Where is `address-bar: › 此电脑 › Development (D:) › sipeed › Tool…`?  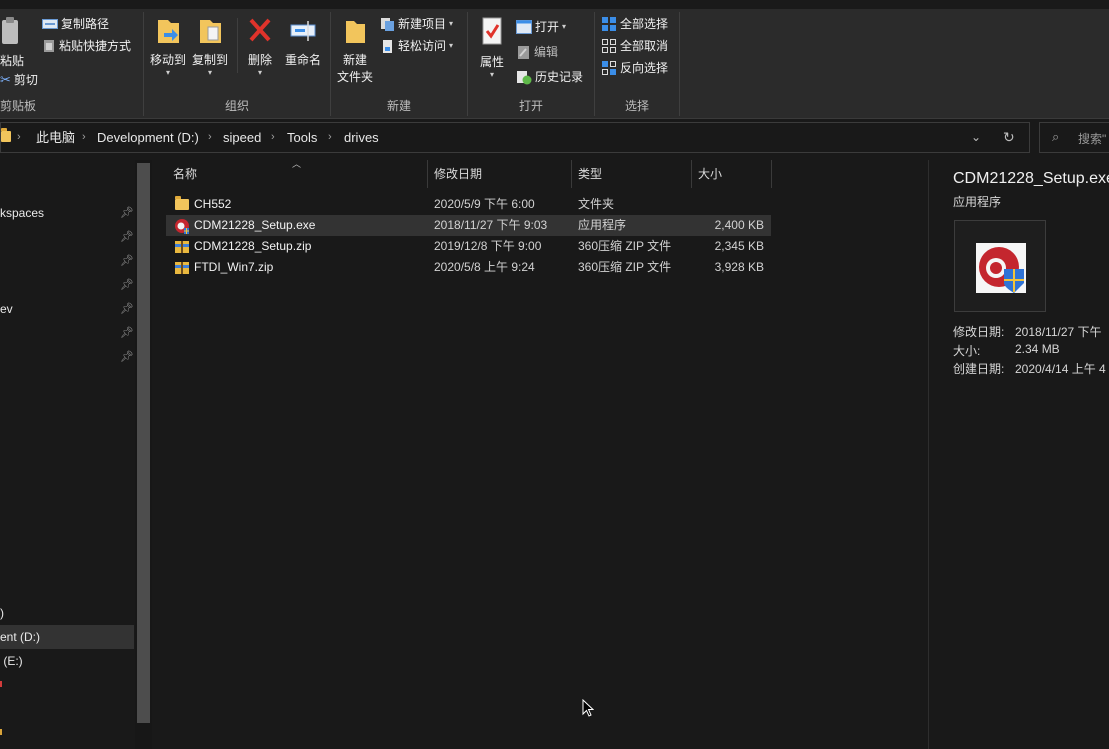 address-bar: › 此电脑 › Development (D:) › sipeed › Tool… is located at coordinates (515, 137).